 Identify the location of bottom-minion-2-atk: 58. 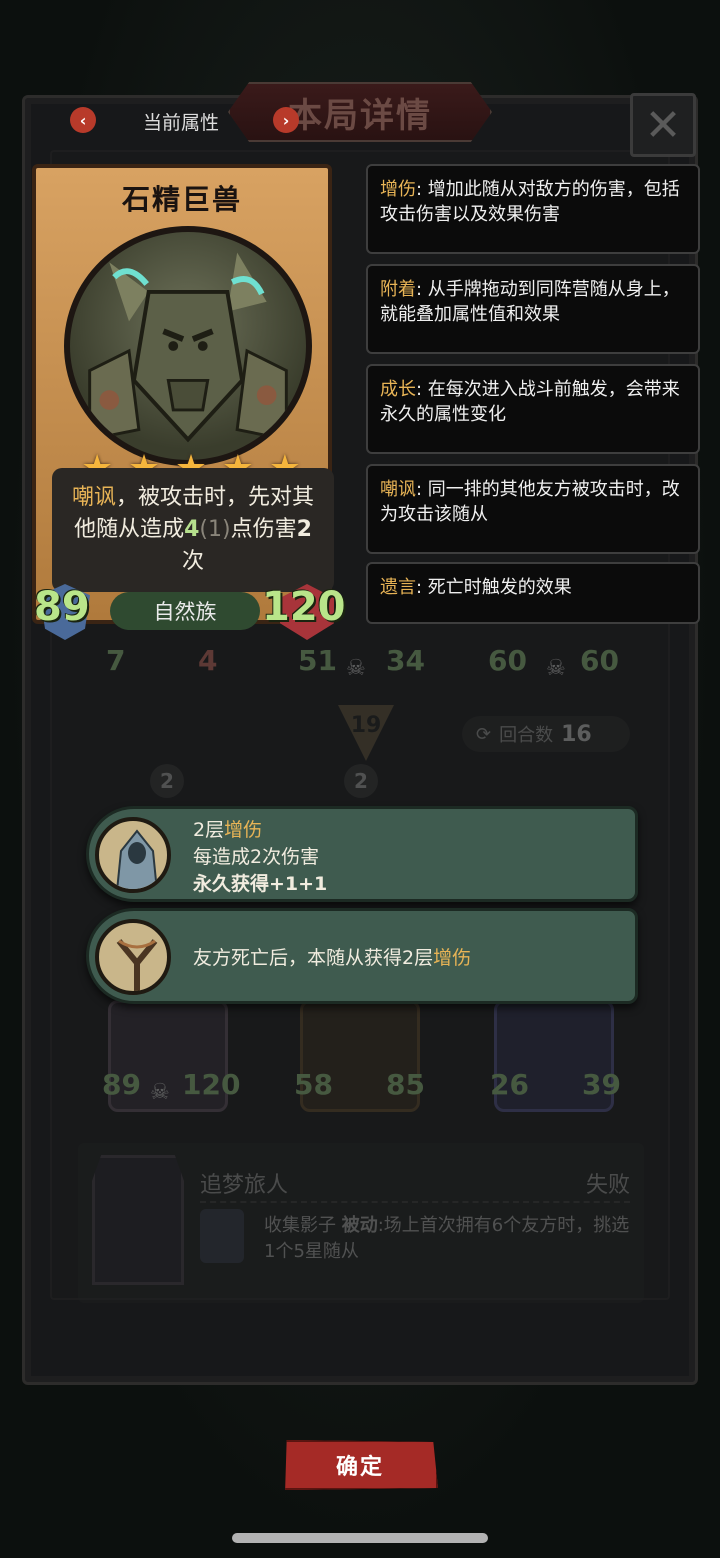
(313, 1084).